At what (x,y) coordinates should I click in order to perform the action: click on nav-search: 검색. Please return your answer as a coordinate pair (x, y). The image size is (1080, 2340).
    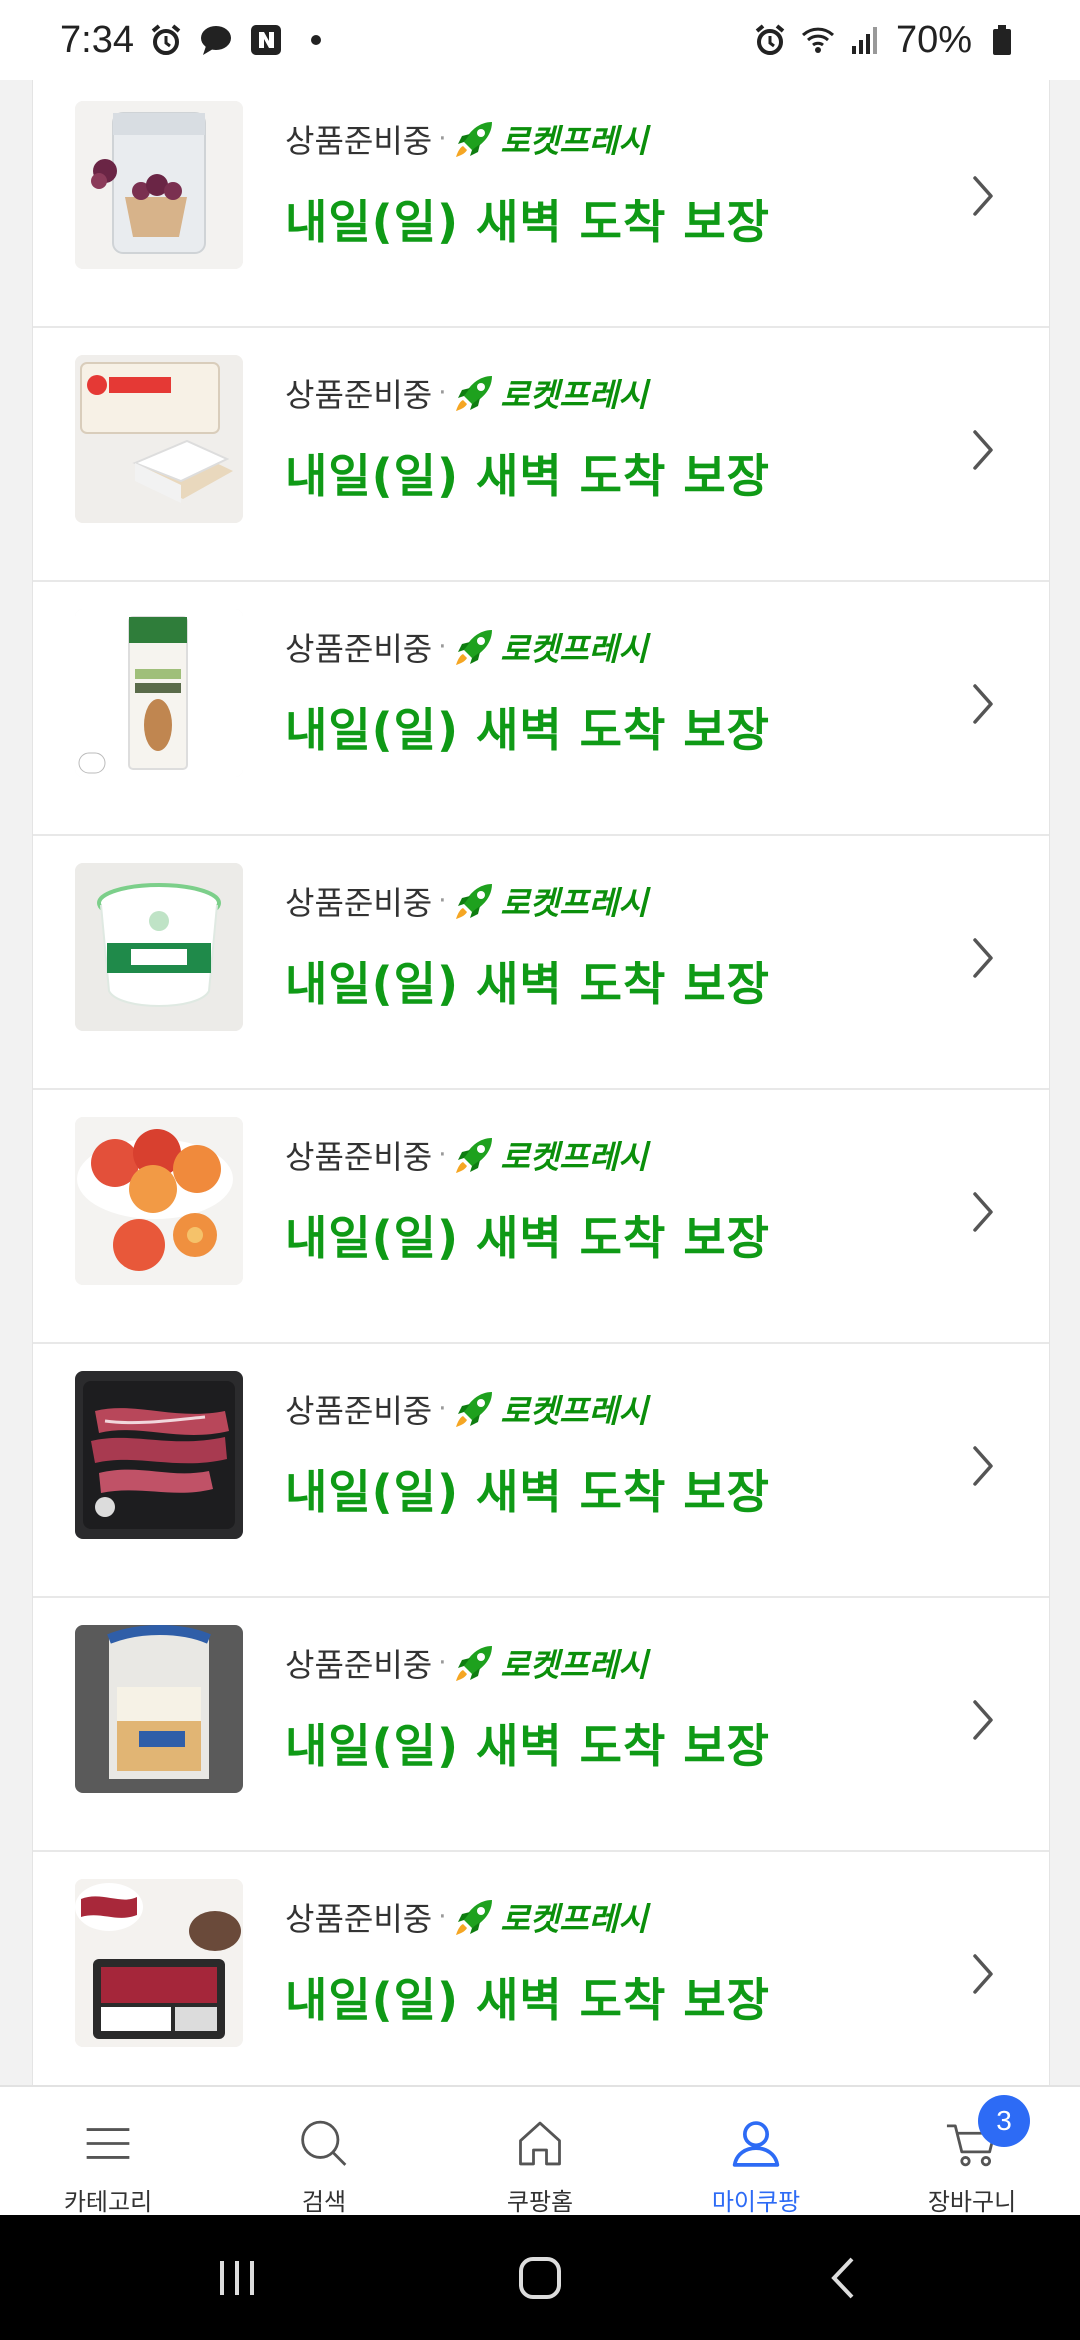
    Looking at the image, I should click on (324, 2152).